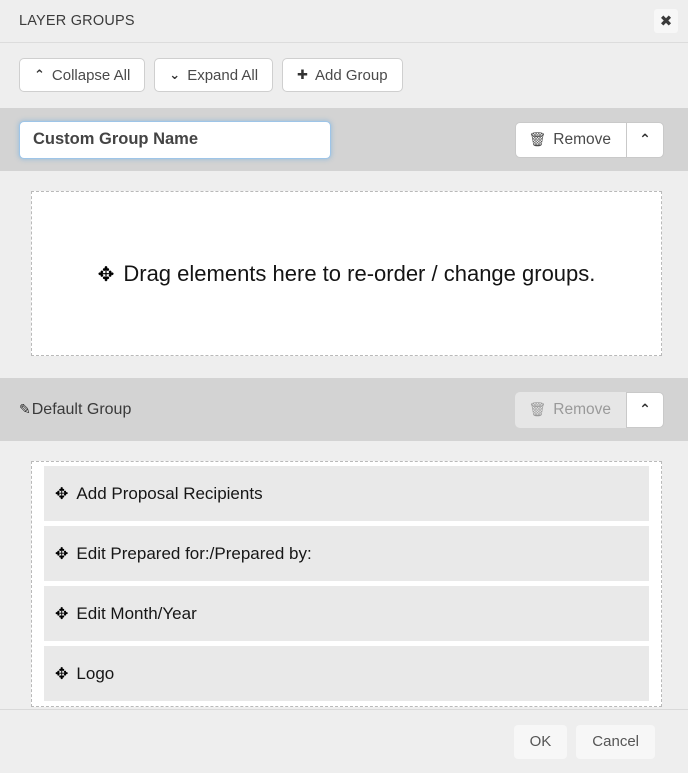 This screenshot has width=688, height=773. I want to click on group-actions-custom: 🗑 Remove ⌃, so click(589, 139).